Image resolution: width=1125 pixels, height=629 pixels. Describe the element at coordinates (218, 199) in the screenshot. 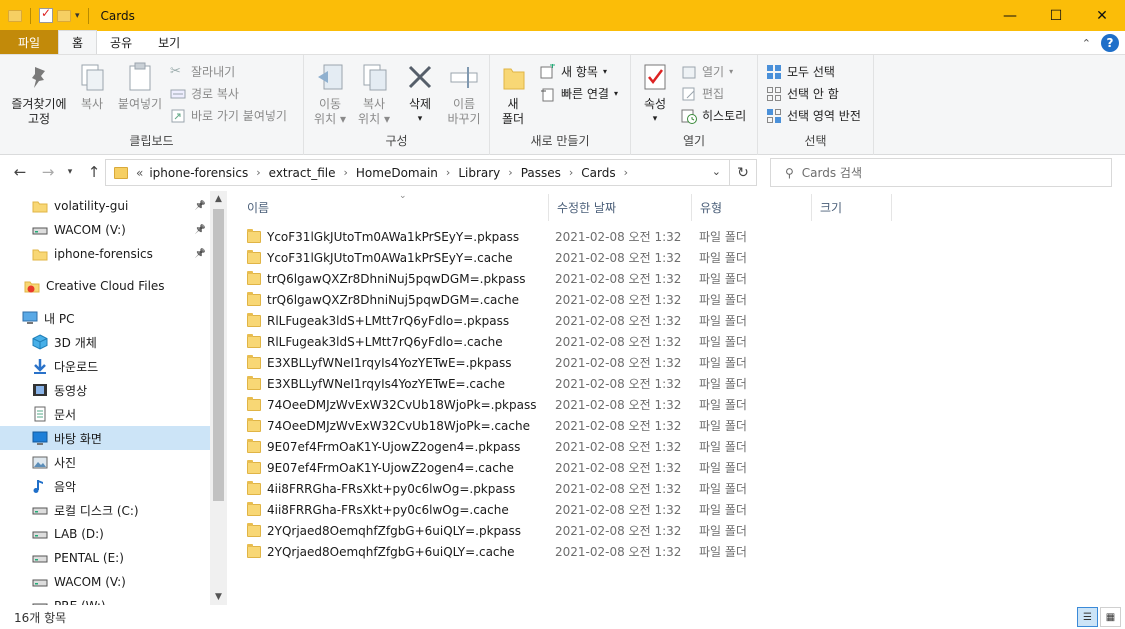

I see `scroll-up-icon: ▲` at that location.